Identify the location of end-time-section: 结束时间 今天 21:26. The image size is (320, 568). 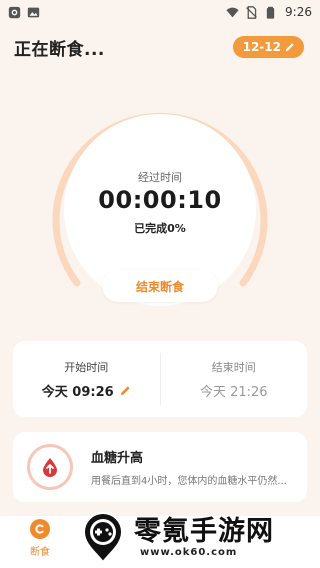
(234, 379).